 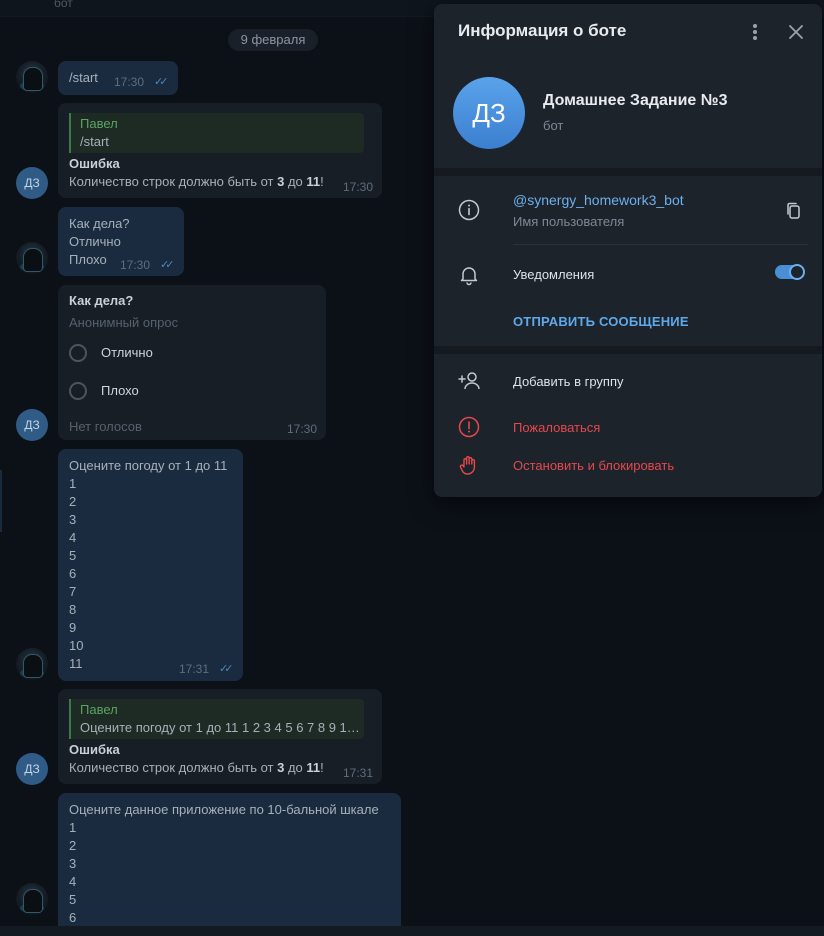 What do you see at coordinates (99, 223) in the screenshot?
I see `message-line: Как дела?` at bounding box center [99, 223].